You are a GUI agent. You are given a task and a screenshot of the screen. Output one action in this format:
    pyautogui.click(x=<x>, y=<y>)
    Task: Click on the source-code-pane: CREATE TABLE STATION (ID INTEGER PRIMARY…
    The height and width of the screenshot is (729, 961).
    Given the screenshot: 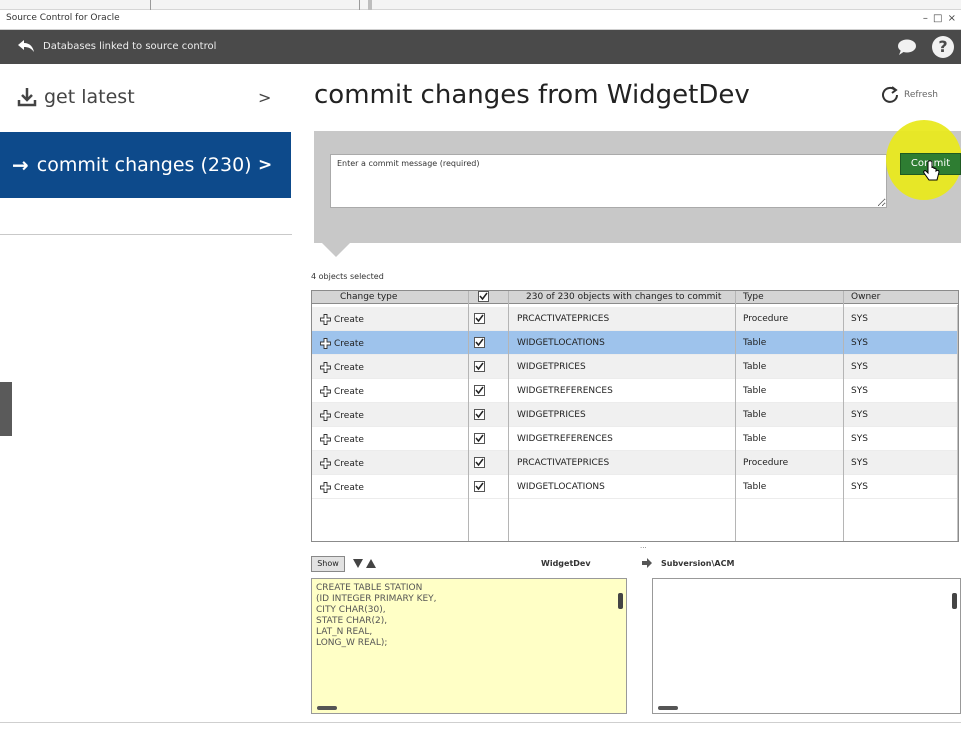 What is the action you would take?
    pyautogui.click(x=469, y=646)
    